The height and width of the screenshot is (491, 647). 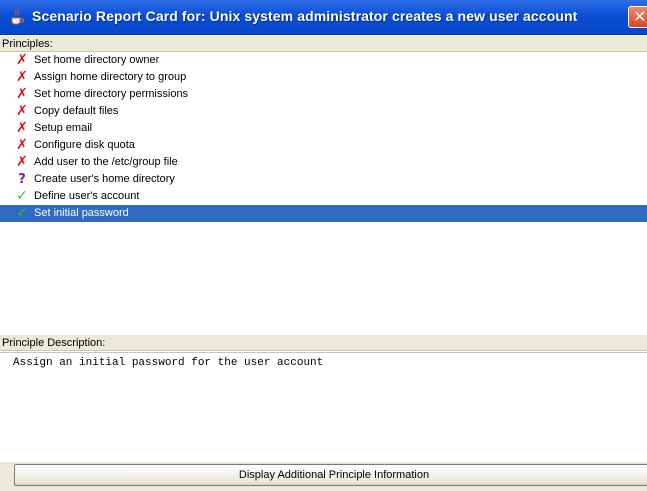 I want to click on list-item: ✓ Define user's account, so click(x=323, y=196).